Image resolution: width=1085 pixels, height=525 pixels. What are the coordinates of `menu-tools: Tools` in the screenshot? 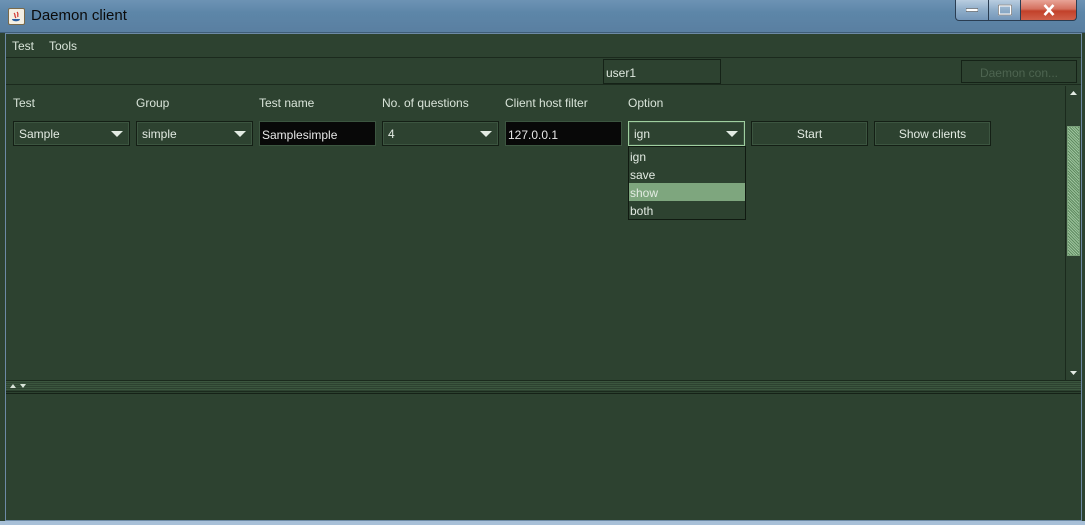 It's located at (63, 46).